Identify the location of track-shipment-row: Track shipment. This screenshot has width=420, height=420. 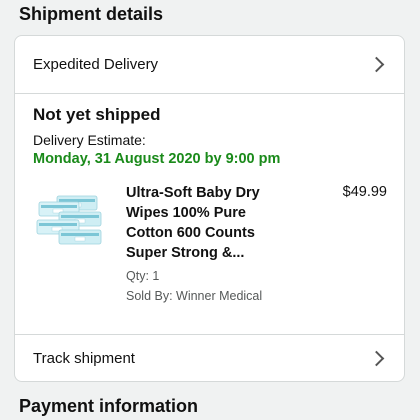
(209, 358).